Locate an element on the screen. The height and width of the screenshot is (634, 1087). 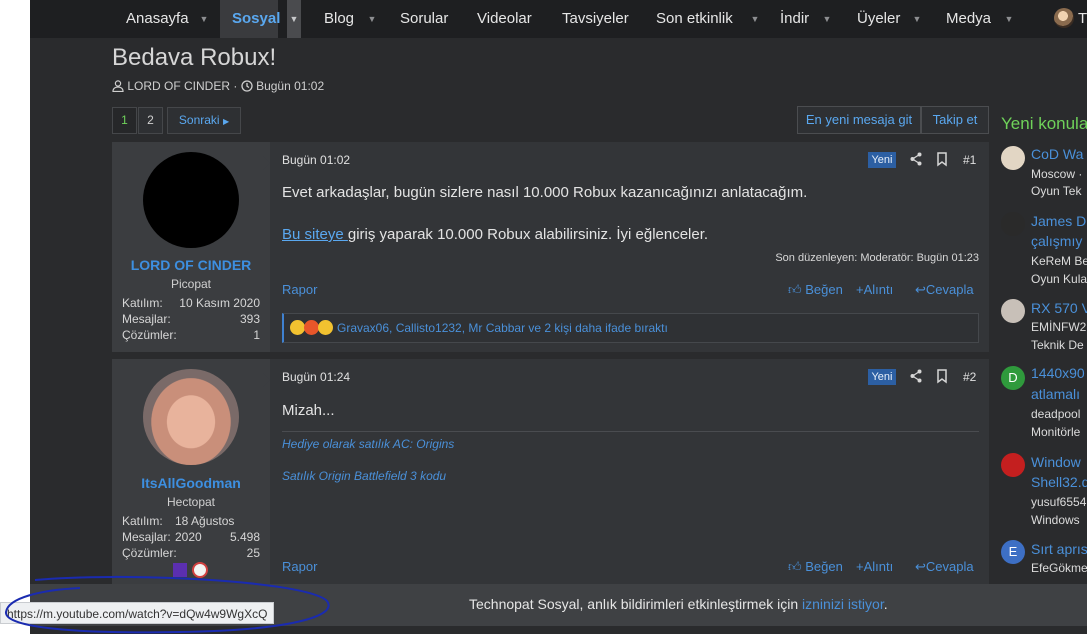
thread-author: deadpool is located at coordinates (1055, 414).